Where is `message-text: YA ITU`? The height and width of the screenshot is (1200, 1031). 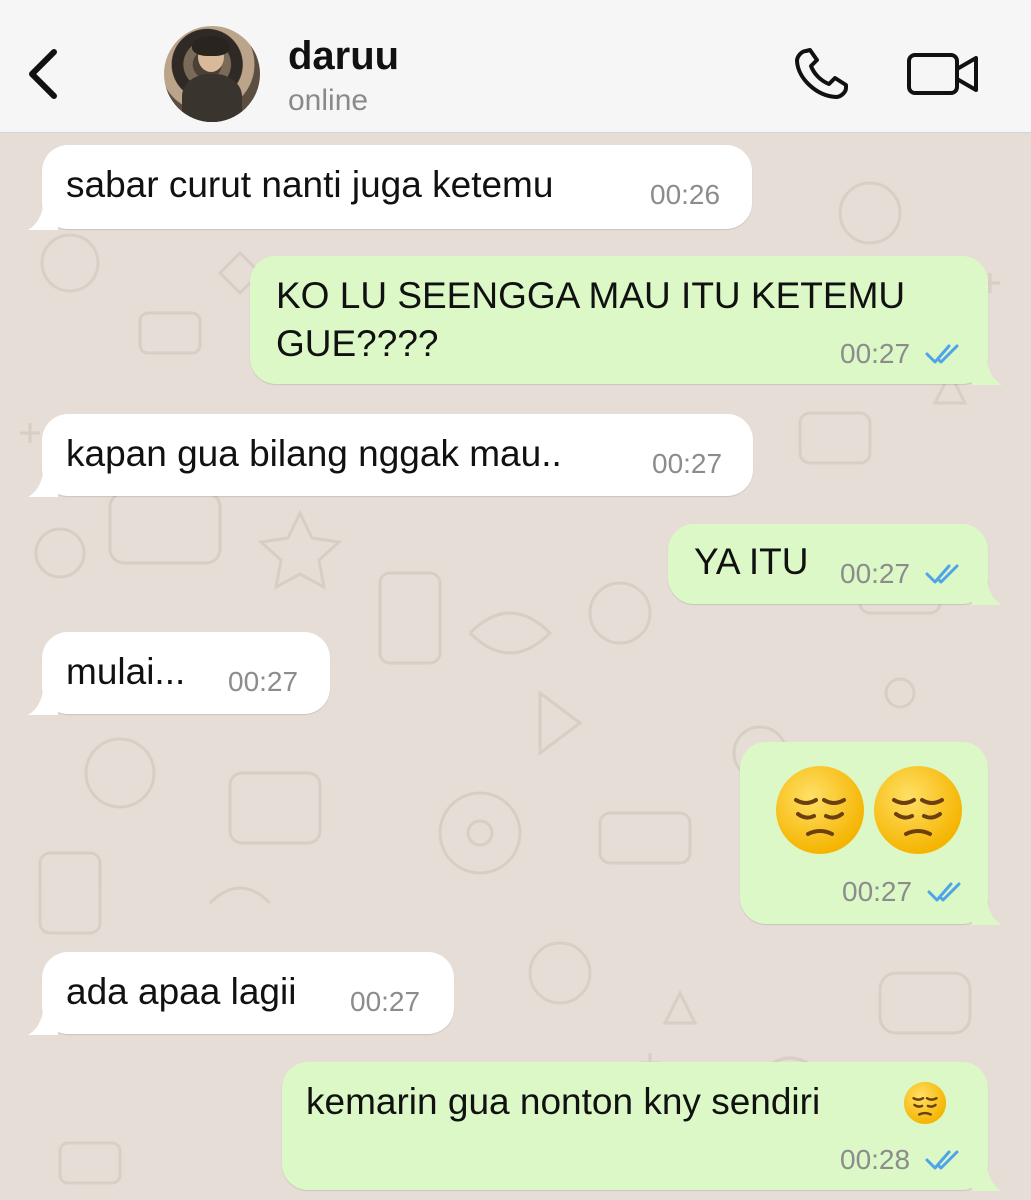 message-text: YA ITU is located at coordinates (751, 561).